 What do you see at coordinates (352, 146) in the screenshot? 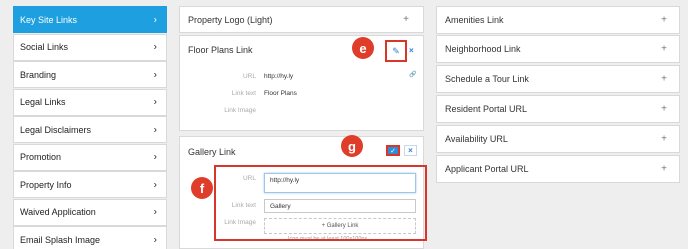
I see `callout-g: g` at bounding box center [352, 146].